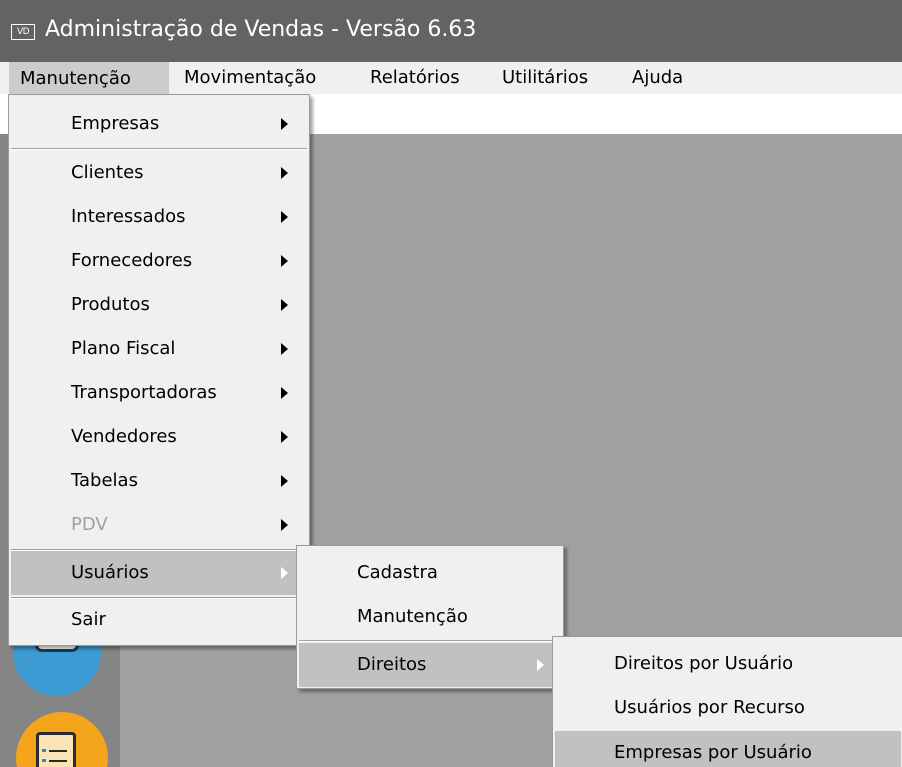 The width and height of the screenshot is (902, 767). Describe the element at coordinates (261, 29) in the screenshot. I see `window-title: Administração de Vendas - Versão 6.63` at that location.